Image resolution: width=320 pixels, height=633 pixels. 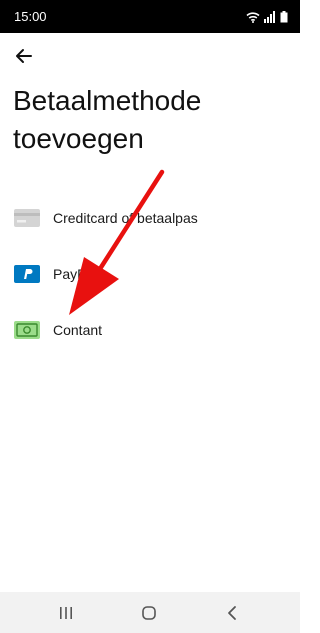 I want to click on battery-icon, so click(x=284, y=17).